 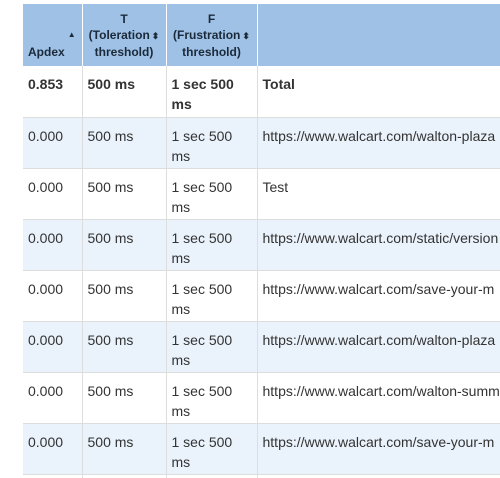 I want to click on header-toleration-threshold: T (Toleration ⬍ threshold), so click(x=124, y=35).